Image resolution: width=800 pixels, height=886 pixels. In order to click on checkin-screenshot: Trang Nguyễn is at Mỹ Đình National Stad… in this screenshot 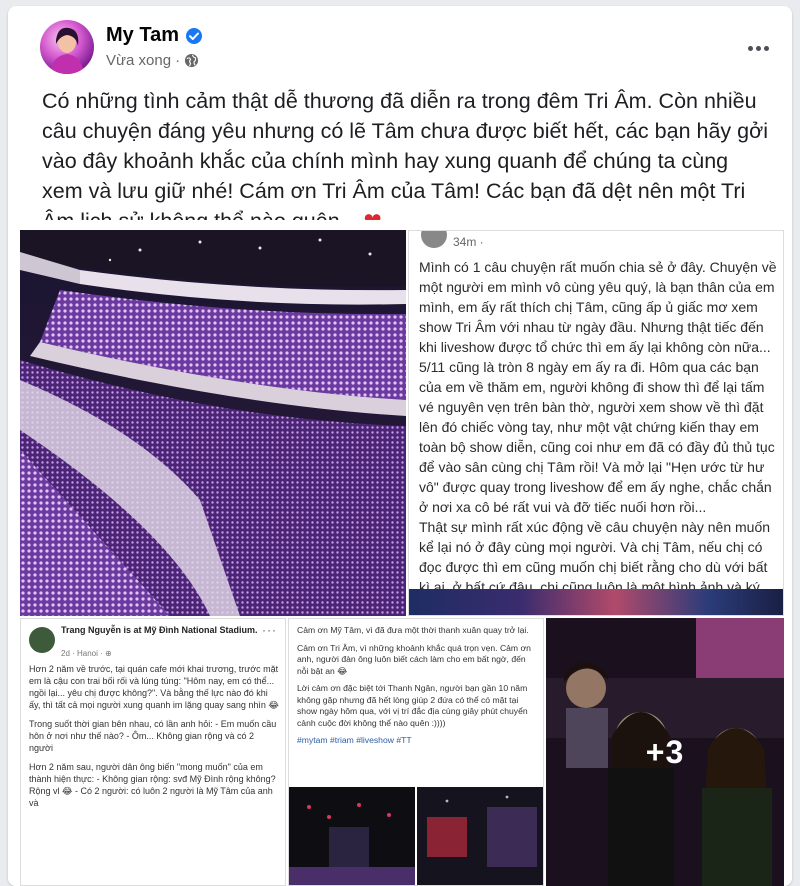, I will do `click(153, 752)`.